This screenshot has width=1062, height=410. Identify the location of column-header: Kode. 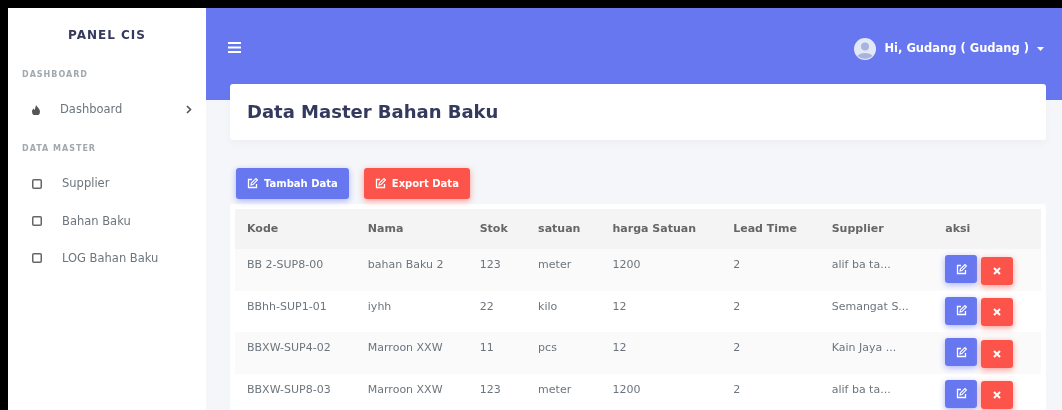
(295, 229).